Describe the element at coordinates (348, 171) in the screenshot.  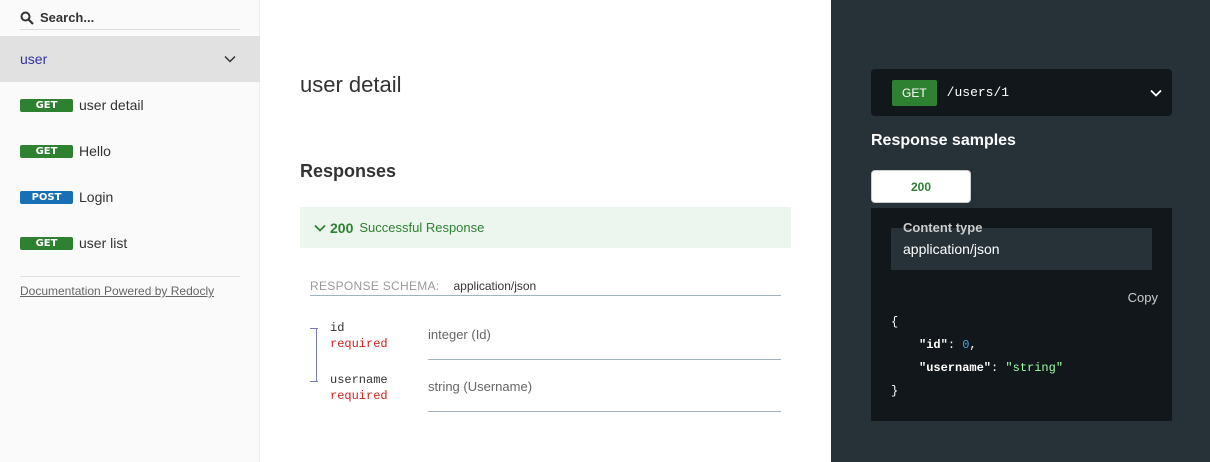
I see `responses-heading: Responses` at that location.